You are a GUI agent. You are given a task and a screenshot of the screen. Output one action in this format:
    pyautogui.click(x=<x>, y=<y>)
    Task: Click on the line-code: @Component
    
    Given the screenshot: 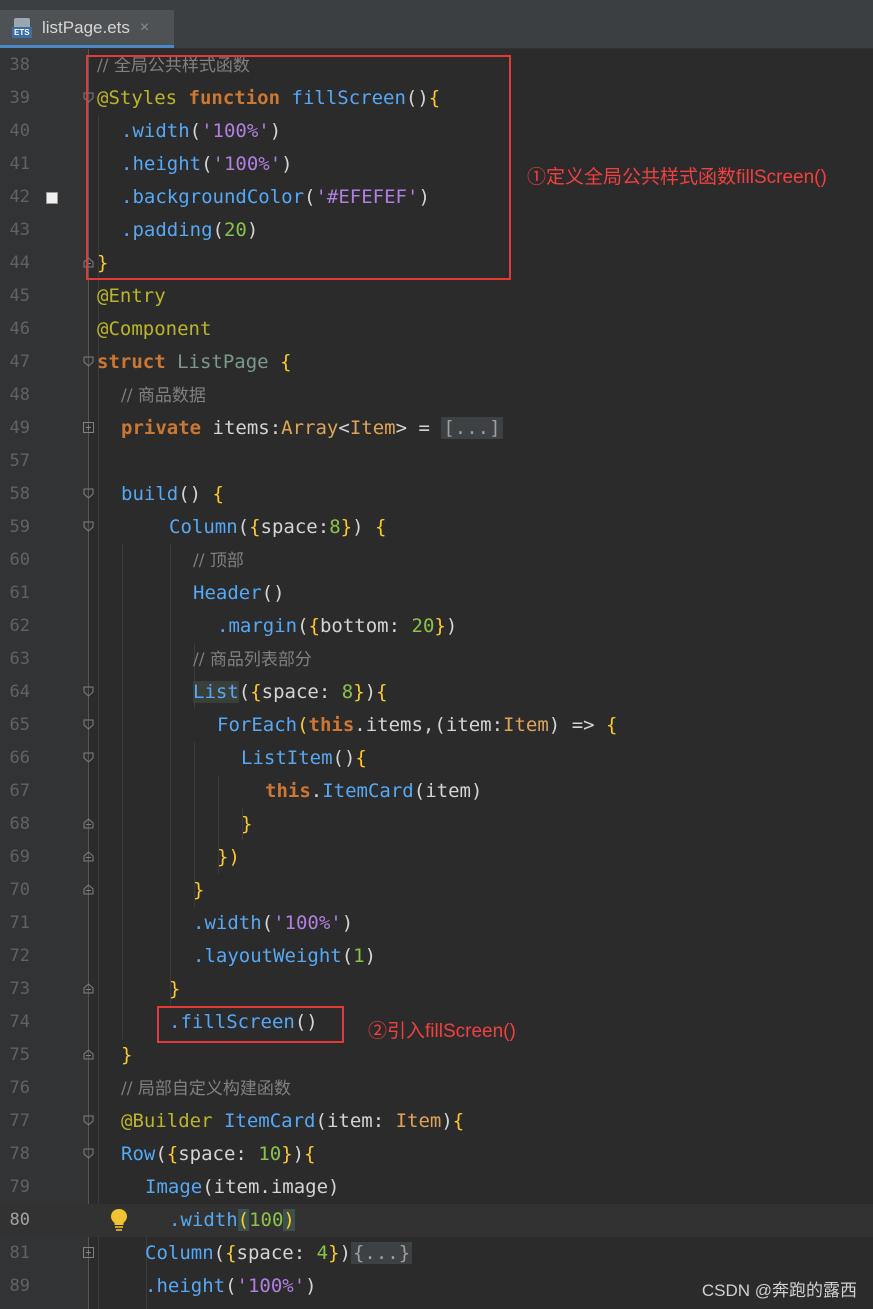 What is the action you would take?
    pyautogui.click(x=154, y=329)
    